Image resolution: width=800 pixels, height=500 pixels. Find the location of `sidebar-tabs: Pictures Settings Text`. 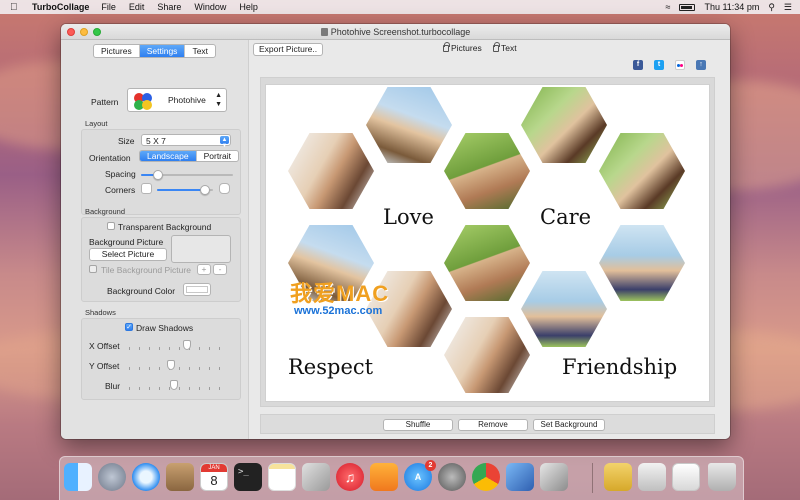

sidebar-tabs: Pictures Settings Text is located at coordinates (155, 51).